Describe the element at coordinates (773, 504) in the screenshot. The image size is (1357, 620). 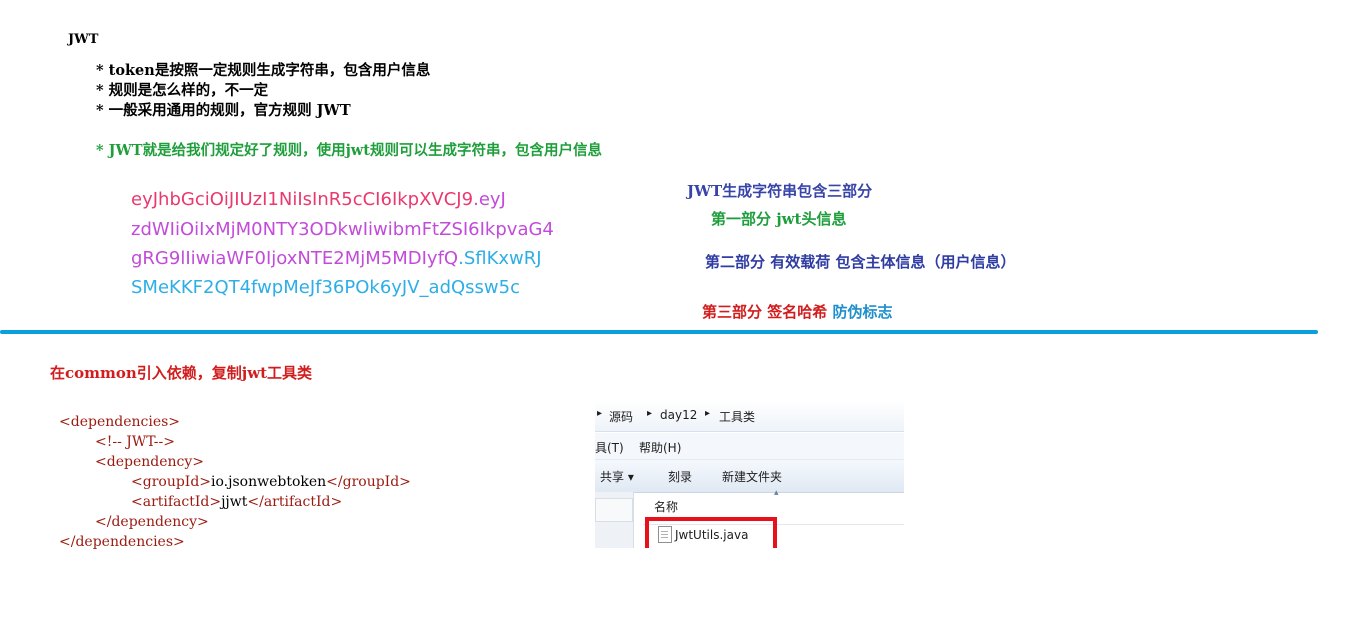
I see `column-header: 名称 ▴` at that location.